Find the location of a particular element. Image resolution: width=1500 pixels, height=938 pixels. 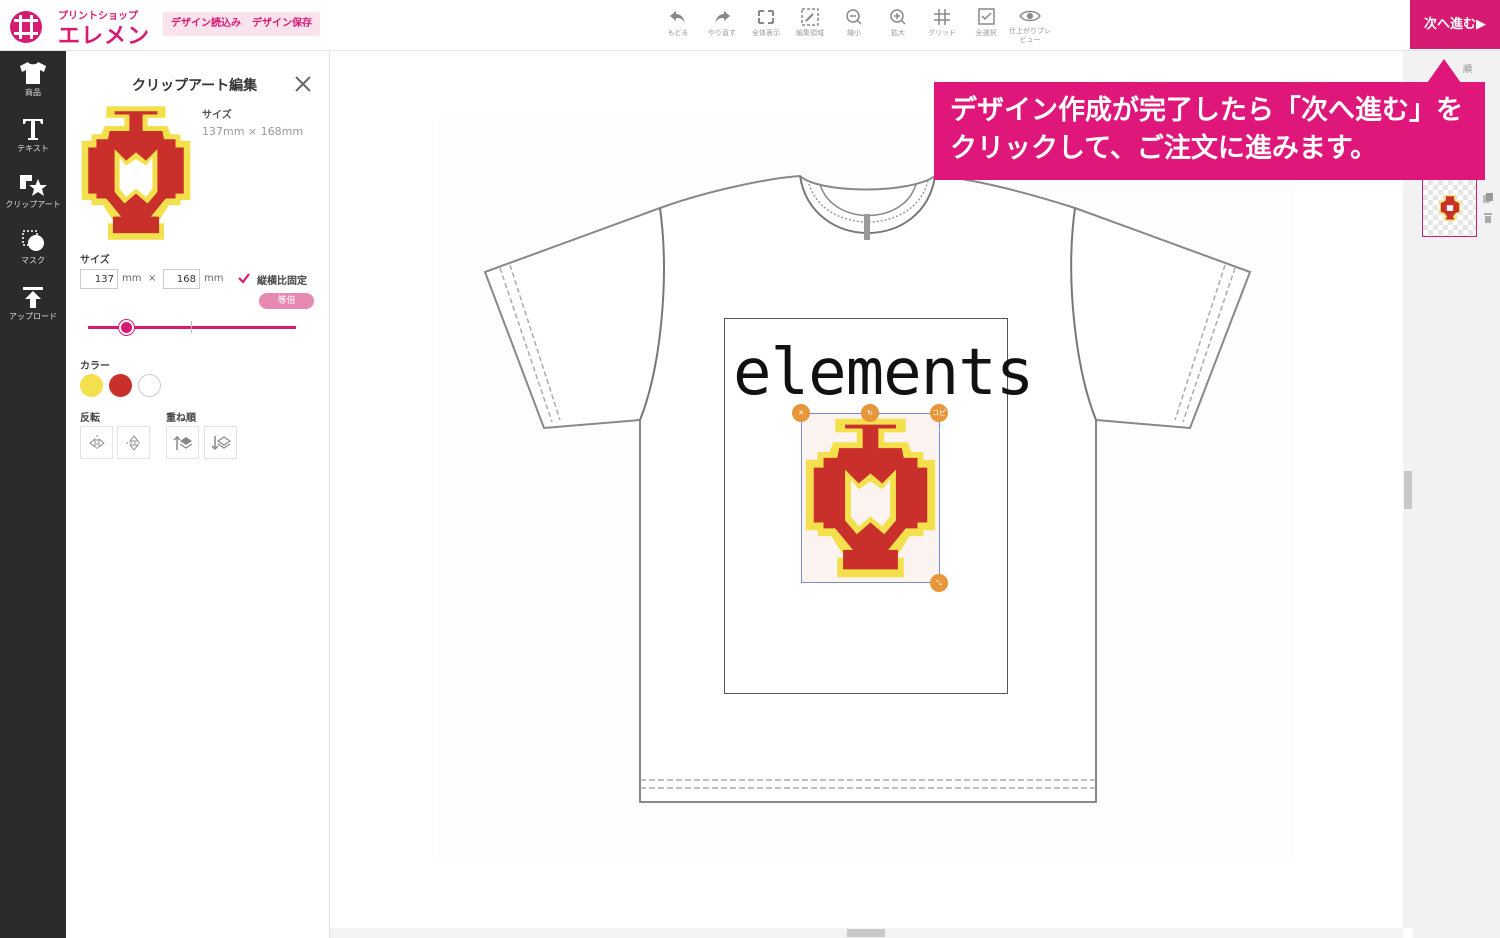

callout-arrow is located at coordinates (1444, 71).